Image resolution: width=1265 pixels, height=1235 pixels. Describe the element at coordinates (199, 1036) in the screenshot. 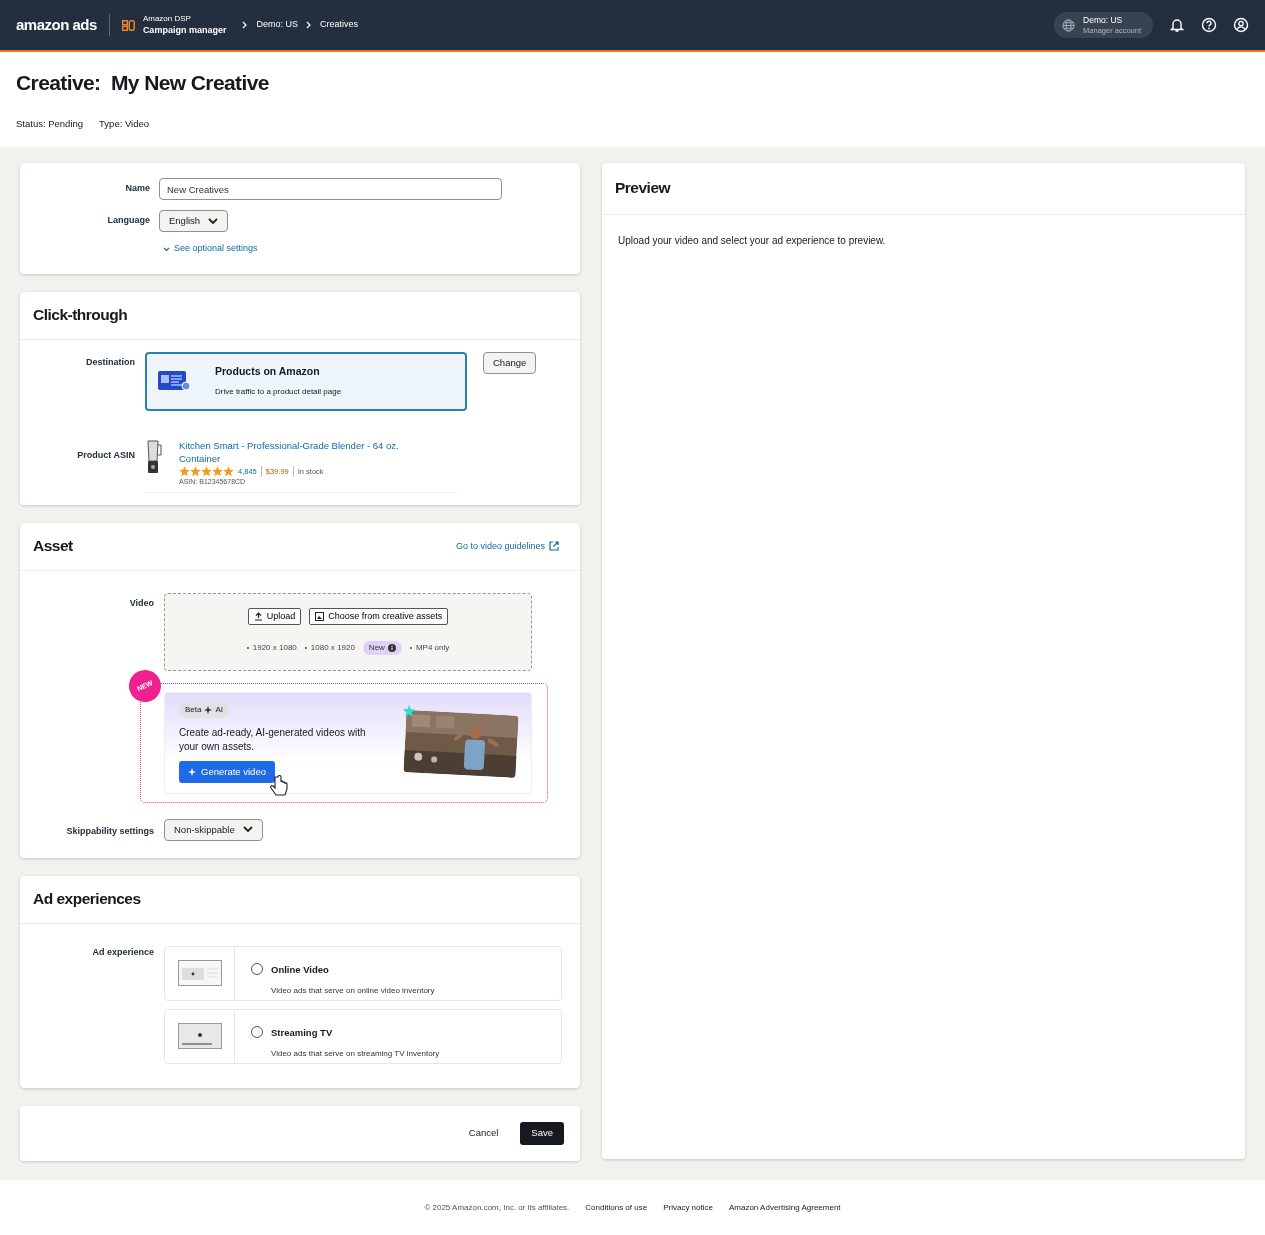

I see `tv-screen-icon` at that location.